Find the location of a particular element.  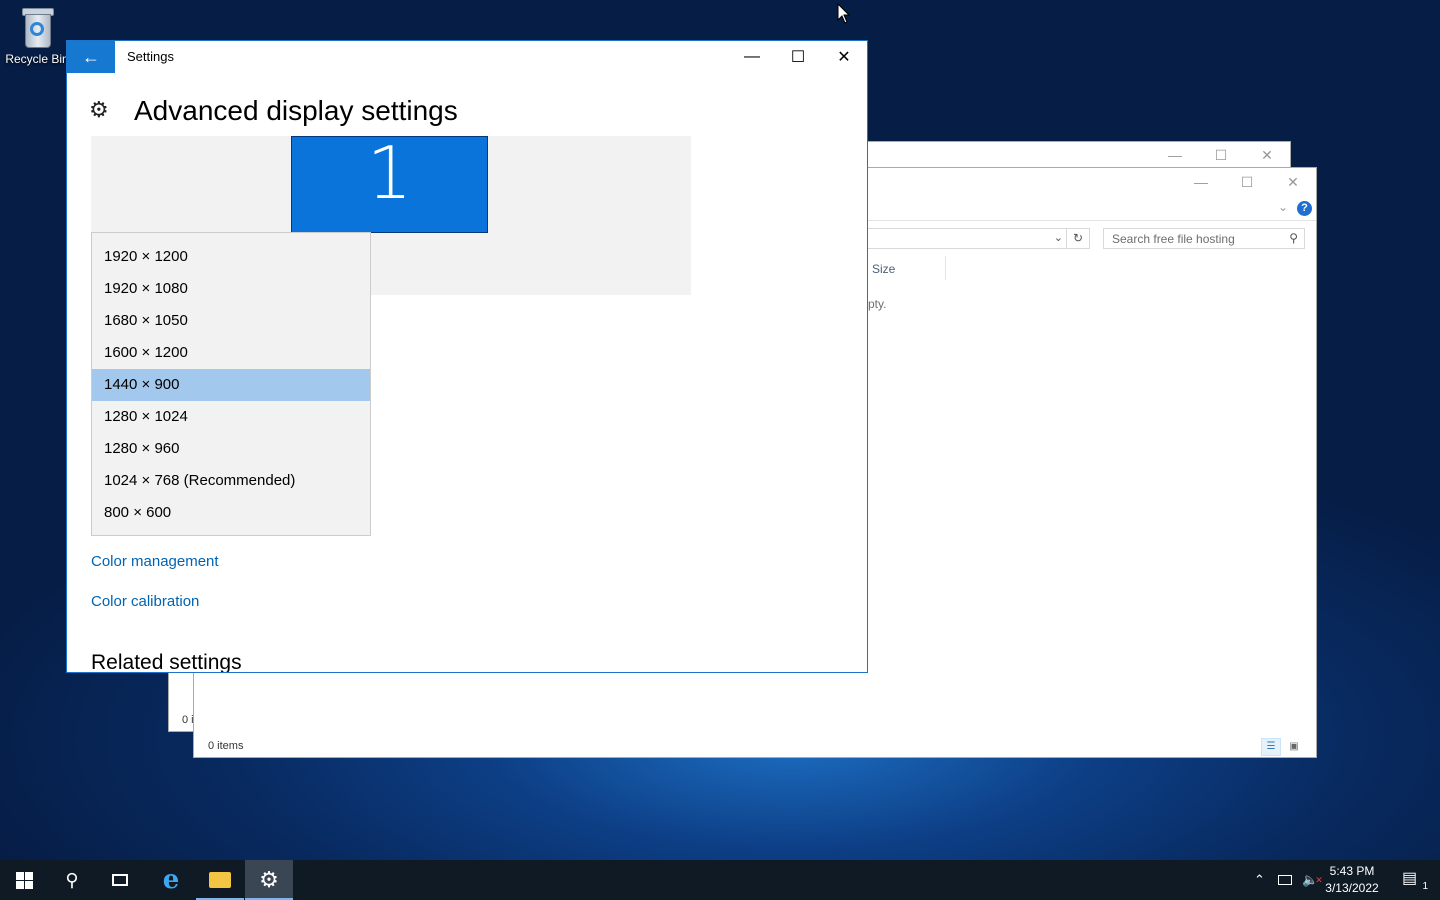

show-hidden-icons-button: ⌃ is located at coordinates (1259, 880).